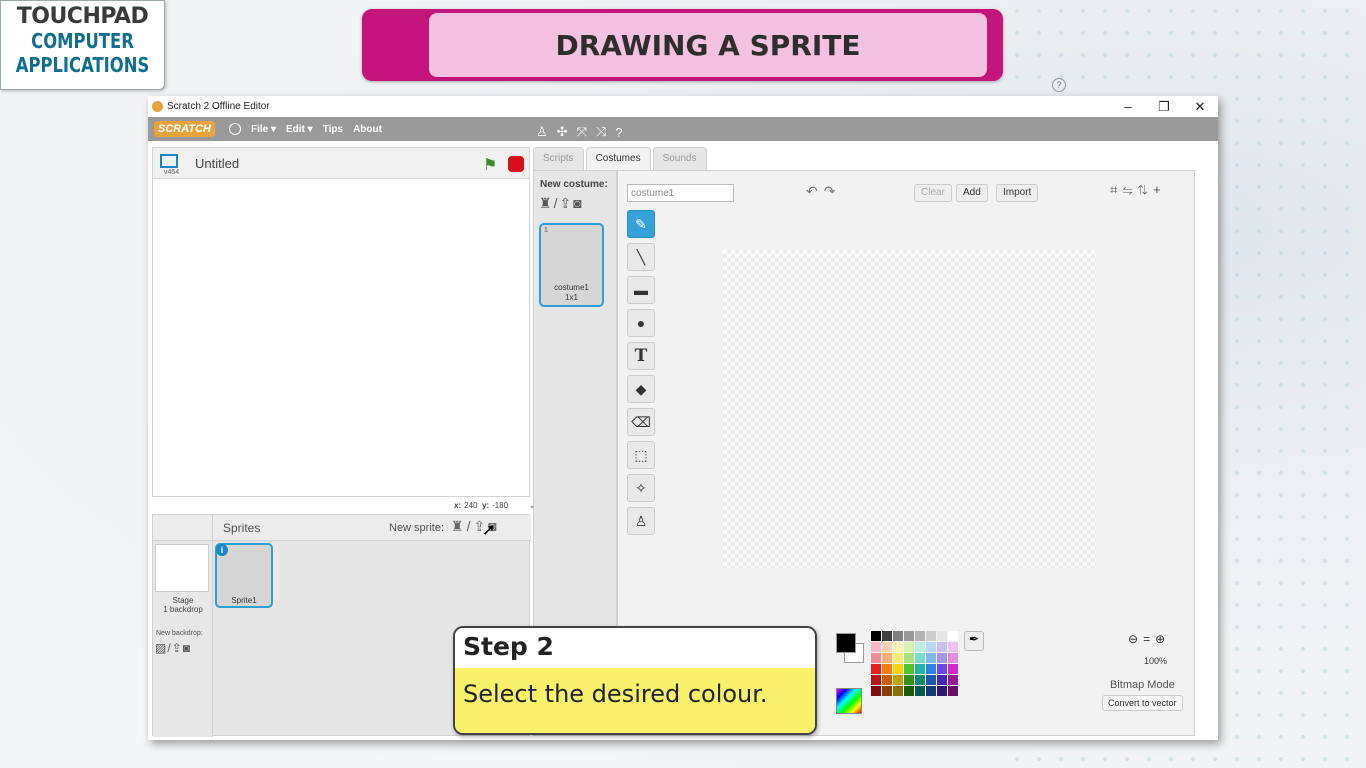 This screenshot has height=768, width=1366. Describe the element at coordinates (459, 526) in the screenshot. I see `sprite-library-icon: ♜` at that location.